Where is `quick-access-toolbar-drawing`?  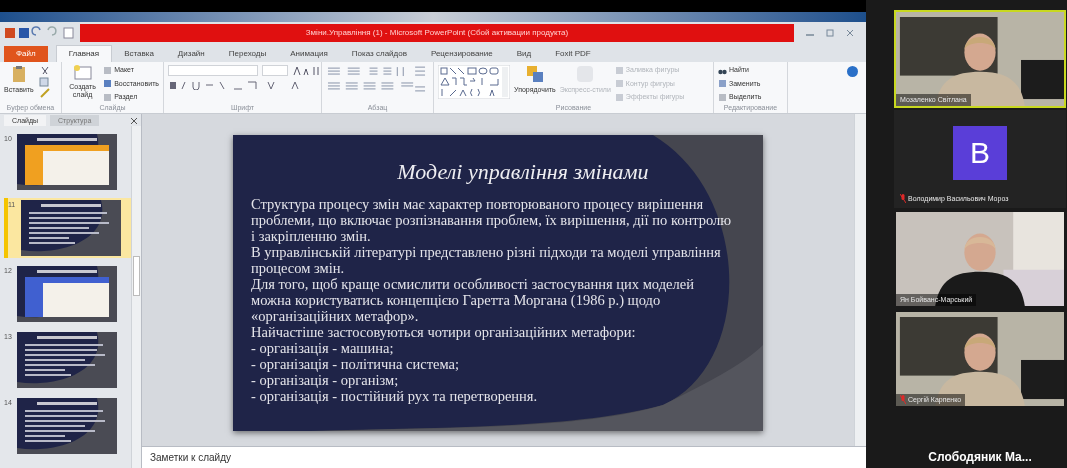
quick-access-toolbar-drawing is located at coordinates (40, 33).